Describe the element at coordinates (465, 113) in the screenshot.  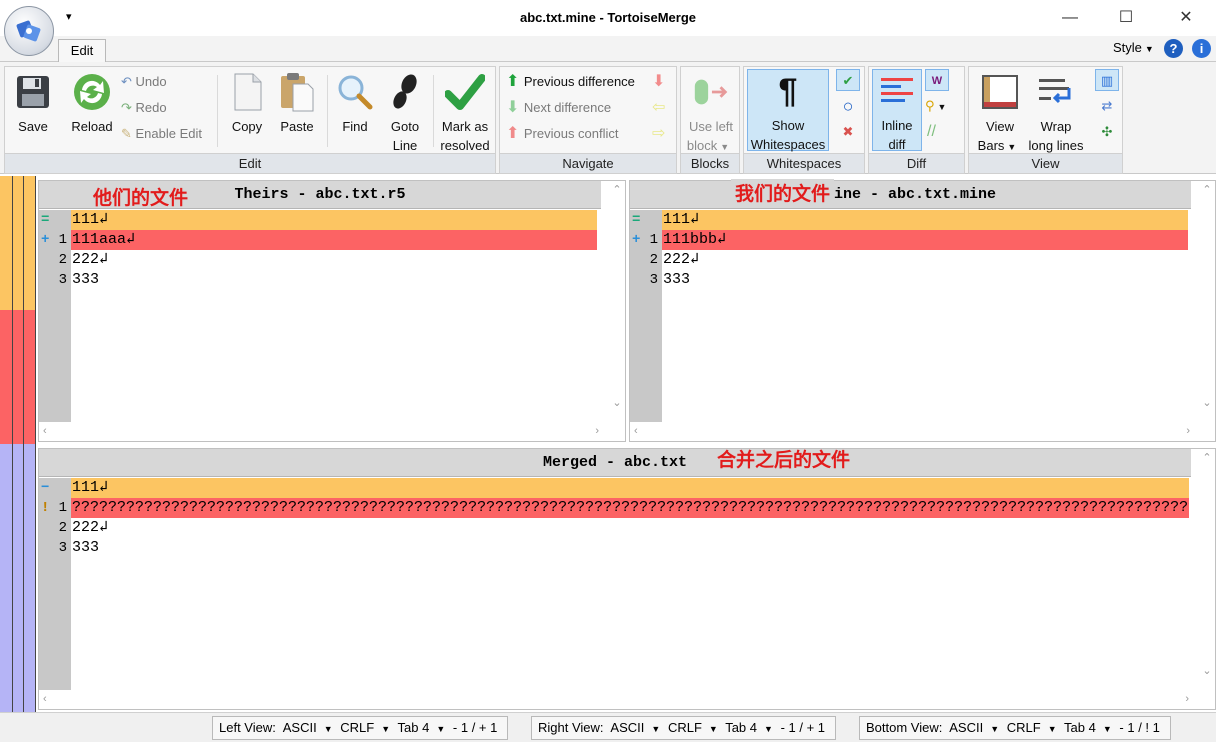
I see `mark-resolved-button: Mark as resolved` at that location.